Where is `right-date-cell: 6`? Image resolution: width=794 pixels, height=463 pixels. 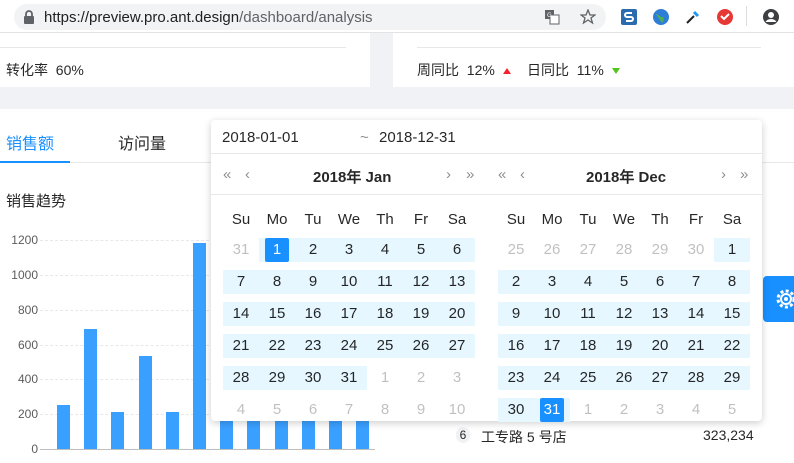
right-date-cell: 6 is located at coordinates (660, 282).